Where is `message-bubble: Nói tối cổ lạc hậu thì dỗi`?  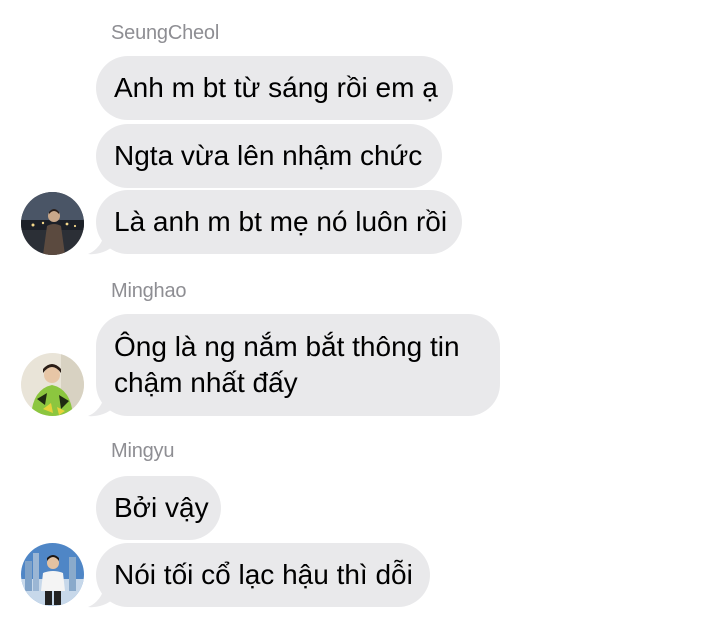 message-bubble: Nói tối cổ lạc hậu thì dỗi is located at coordinates (263, 575).